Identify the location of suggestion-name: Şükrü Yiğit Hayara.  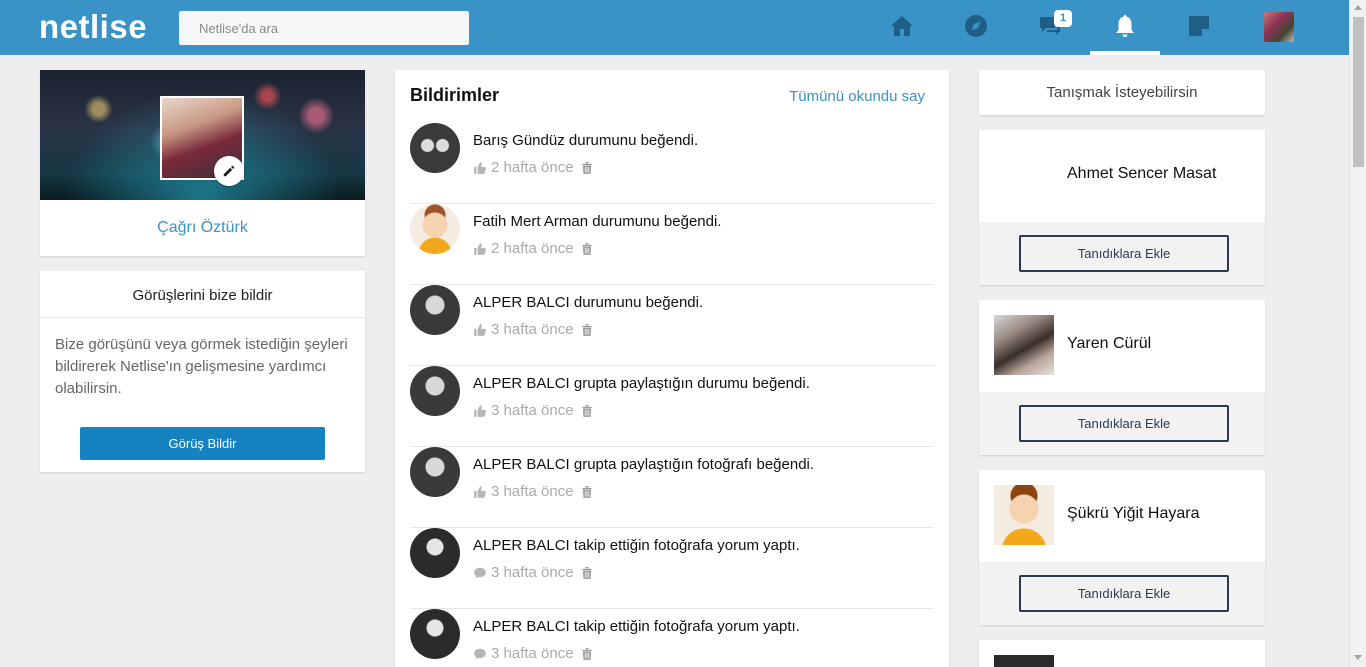
(1133, 514).